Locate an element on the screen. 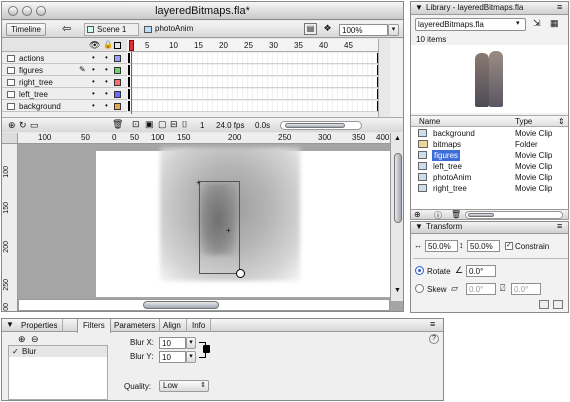 This screenshot has width=570, height=402. center-frame-icon: ⊡ is located at coordinates (136, 124).